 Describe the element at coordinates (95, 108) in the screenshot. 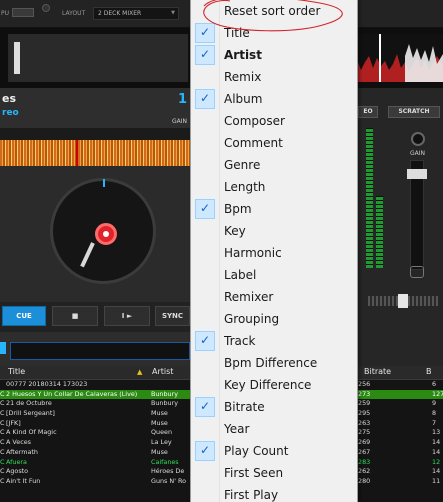

I see `deck-info: es reo 1 GAIN` at that location.